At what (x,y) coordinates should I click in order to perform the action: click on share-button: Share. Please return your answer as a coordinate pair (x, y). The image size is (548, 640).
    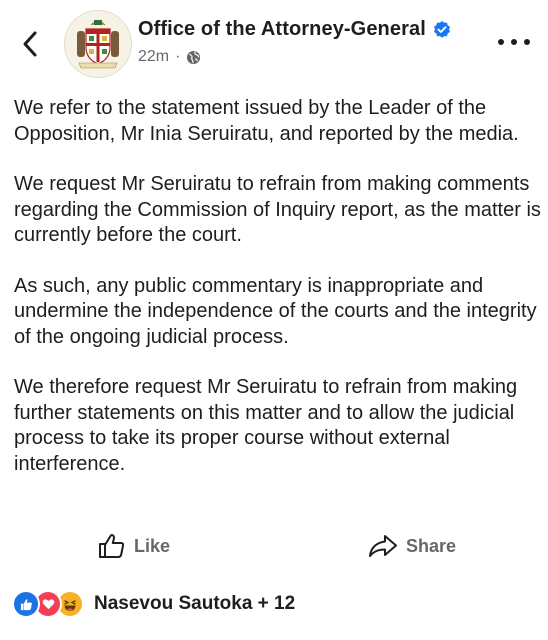
    Looking at the image, I should click on (412, 546).